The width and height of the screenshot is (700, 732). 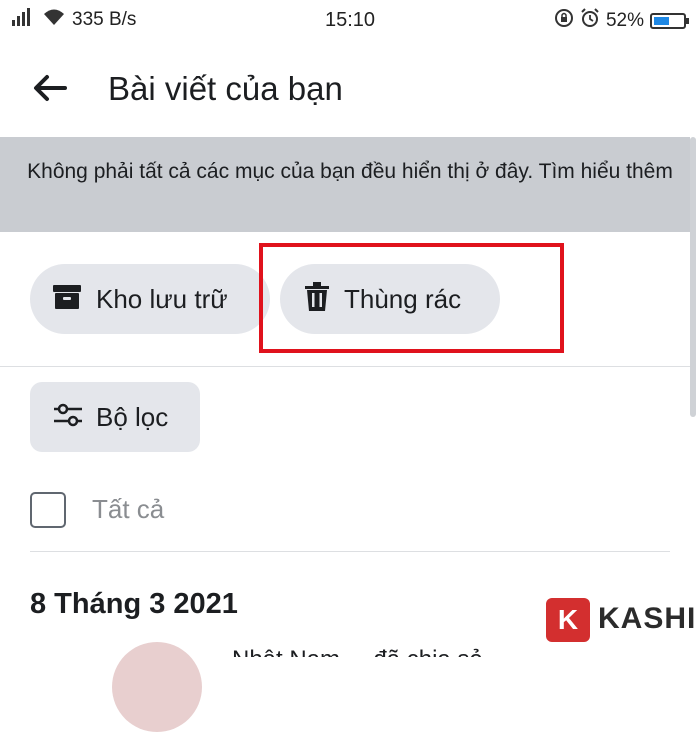 What do you see at coordinates (128, 509) in the screenshot?
I see `select-all-label: Tất cả` at bounding box center [128, 509].